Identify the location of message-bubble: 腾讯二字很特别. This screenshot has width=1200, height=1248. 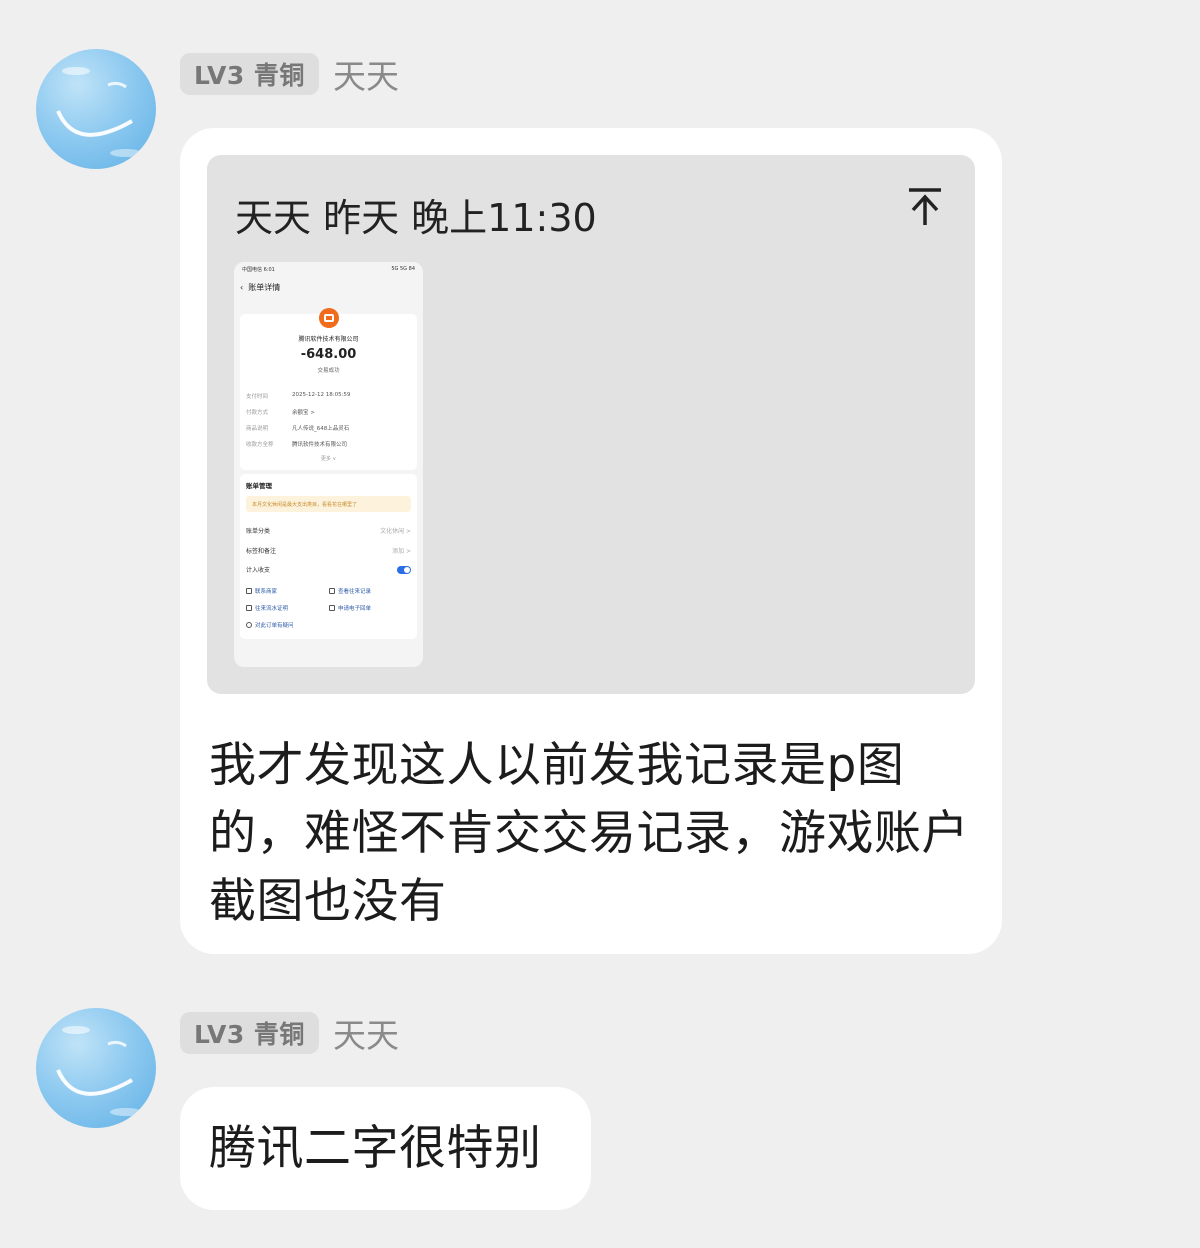
(385, 1148).